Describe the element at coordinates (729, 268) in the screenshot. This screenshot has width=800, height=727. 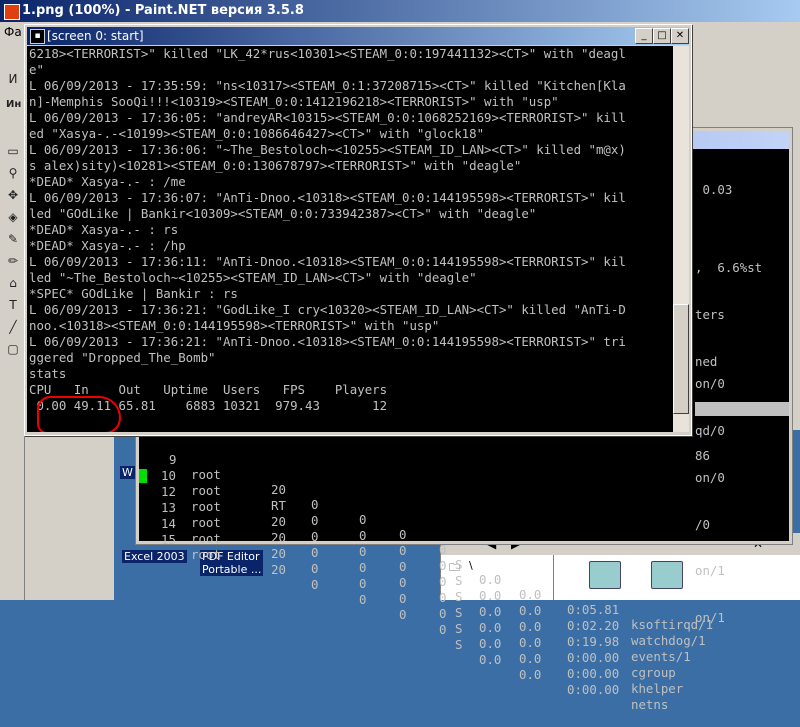
I see `summary-line: , 6.6%st` at that location.